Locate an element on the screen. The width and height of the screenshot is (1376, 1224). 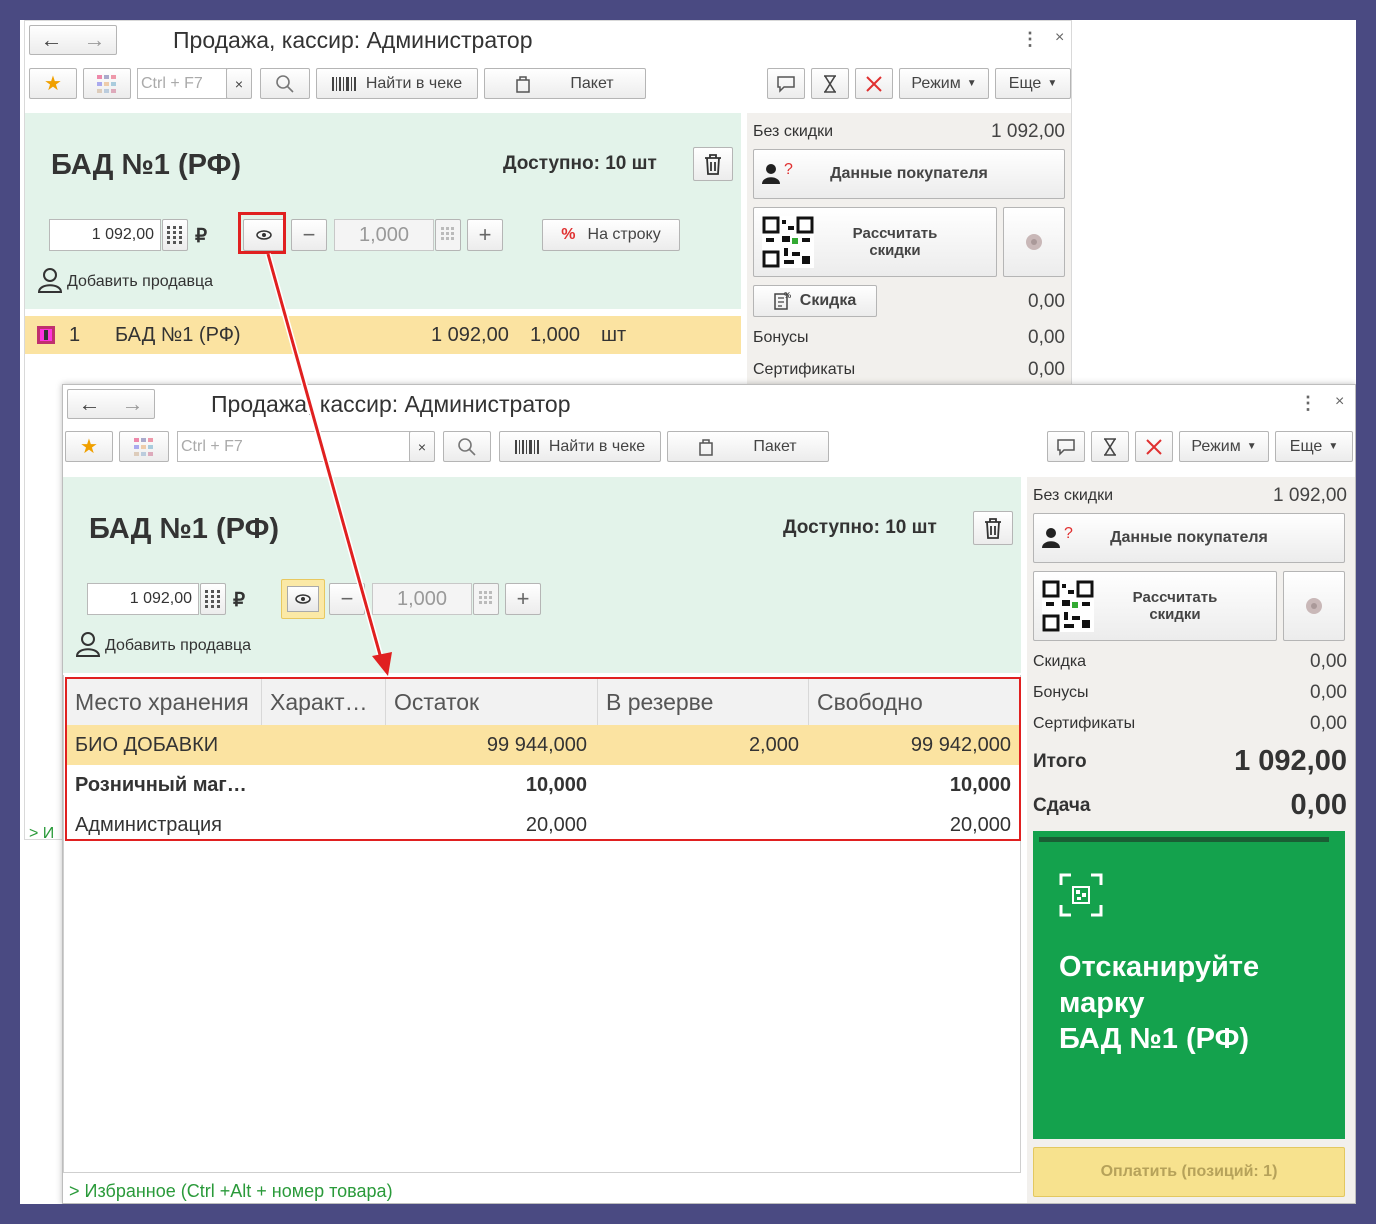
annotation-arrow is located at coordinates (328, 464).